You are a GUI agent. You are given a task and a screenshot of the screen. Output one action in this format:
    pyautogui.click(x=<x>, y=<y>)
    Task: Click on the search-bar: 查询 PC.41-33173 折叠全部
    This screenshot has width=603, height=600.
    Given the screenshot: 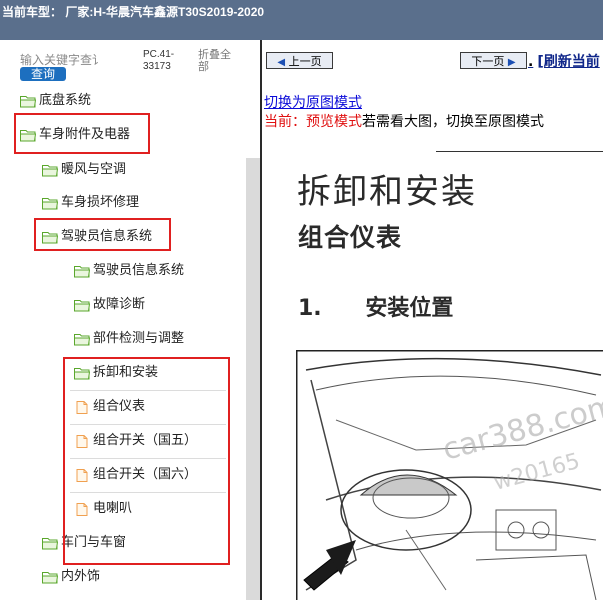 What is the action you would take?
    pyautogui.click(x=131, y=62)
    